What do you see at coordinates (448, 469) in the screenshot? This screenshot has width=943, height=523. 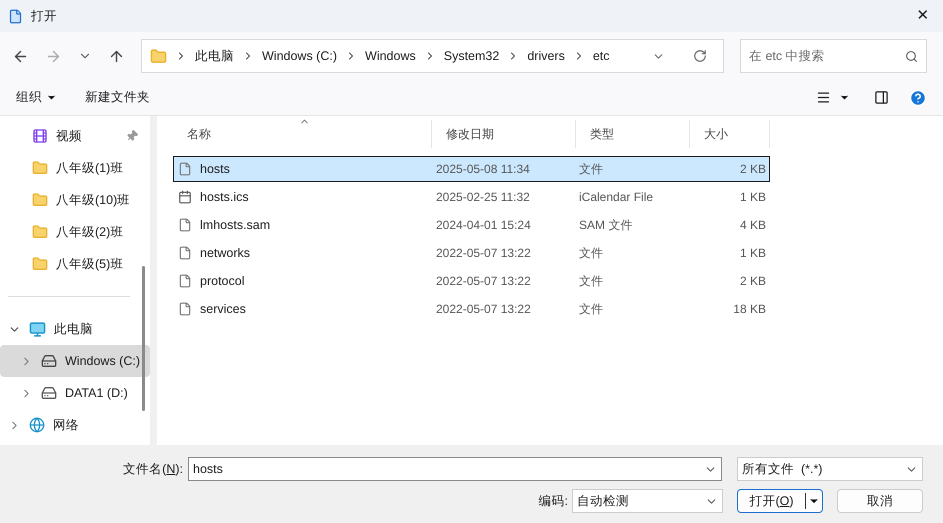 I see `filename-input: hosts` at bounding box center [448, 469].